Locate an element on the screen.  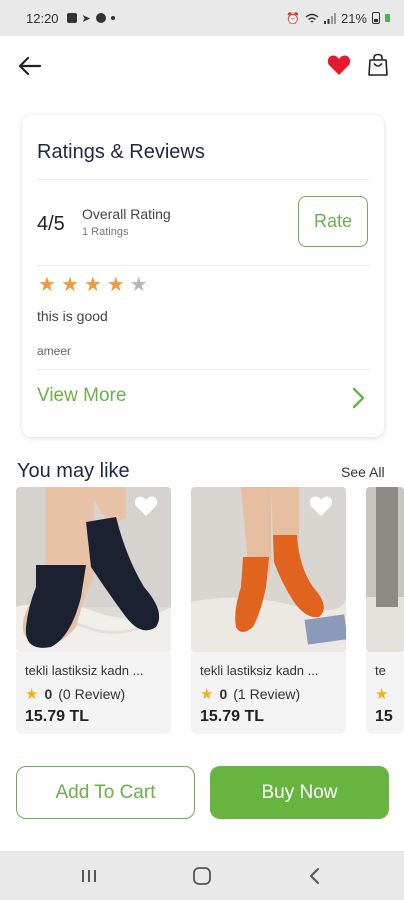
heart-filled-icon is located at coordinates (339, 65).